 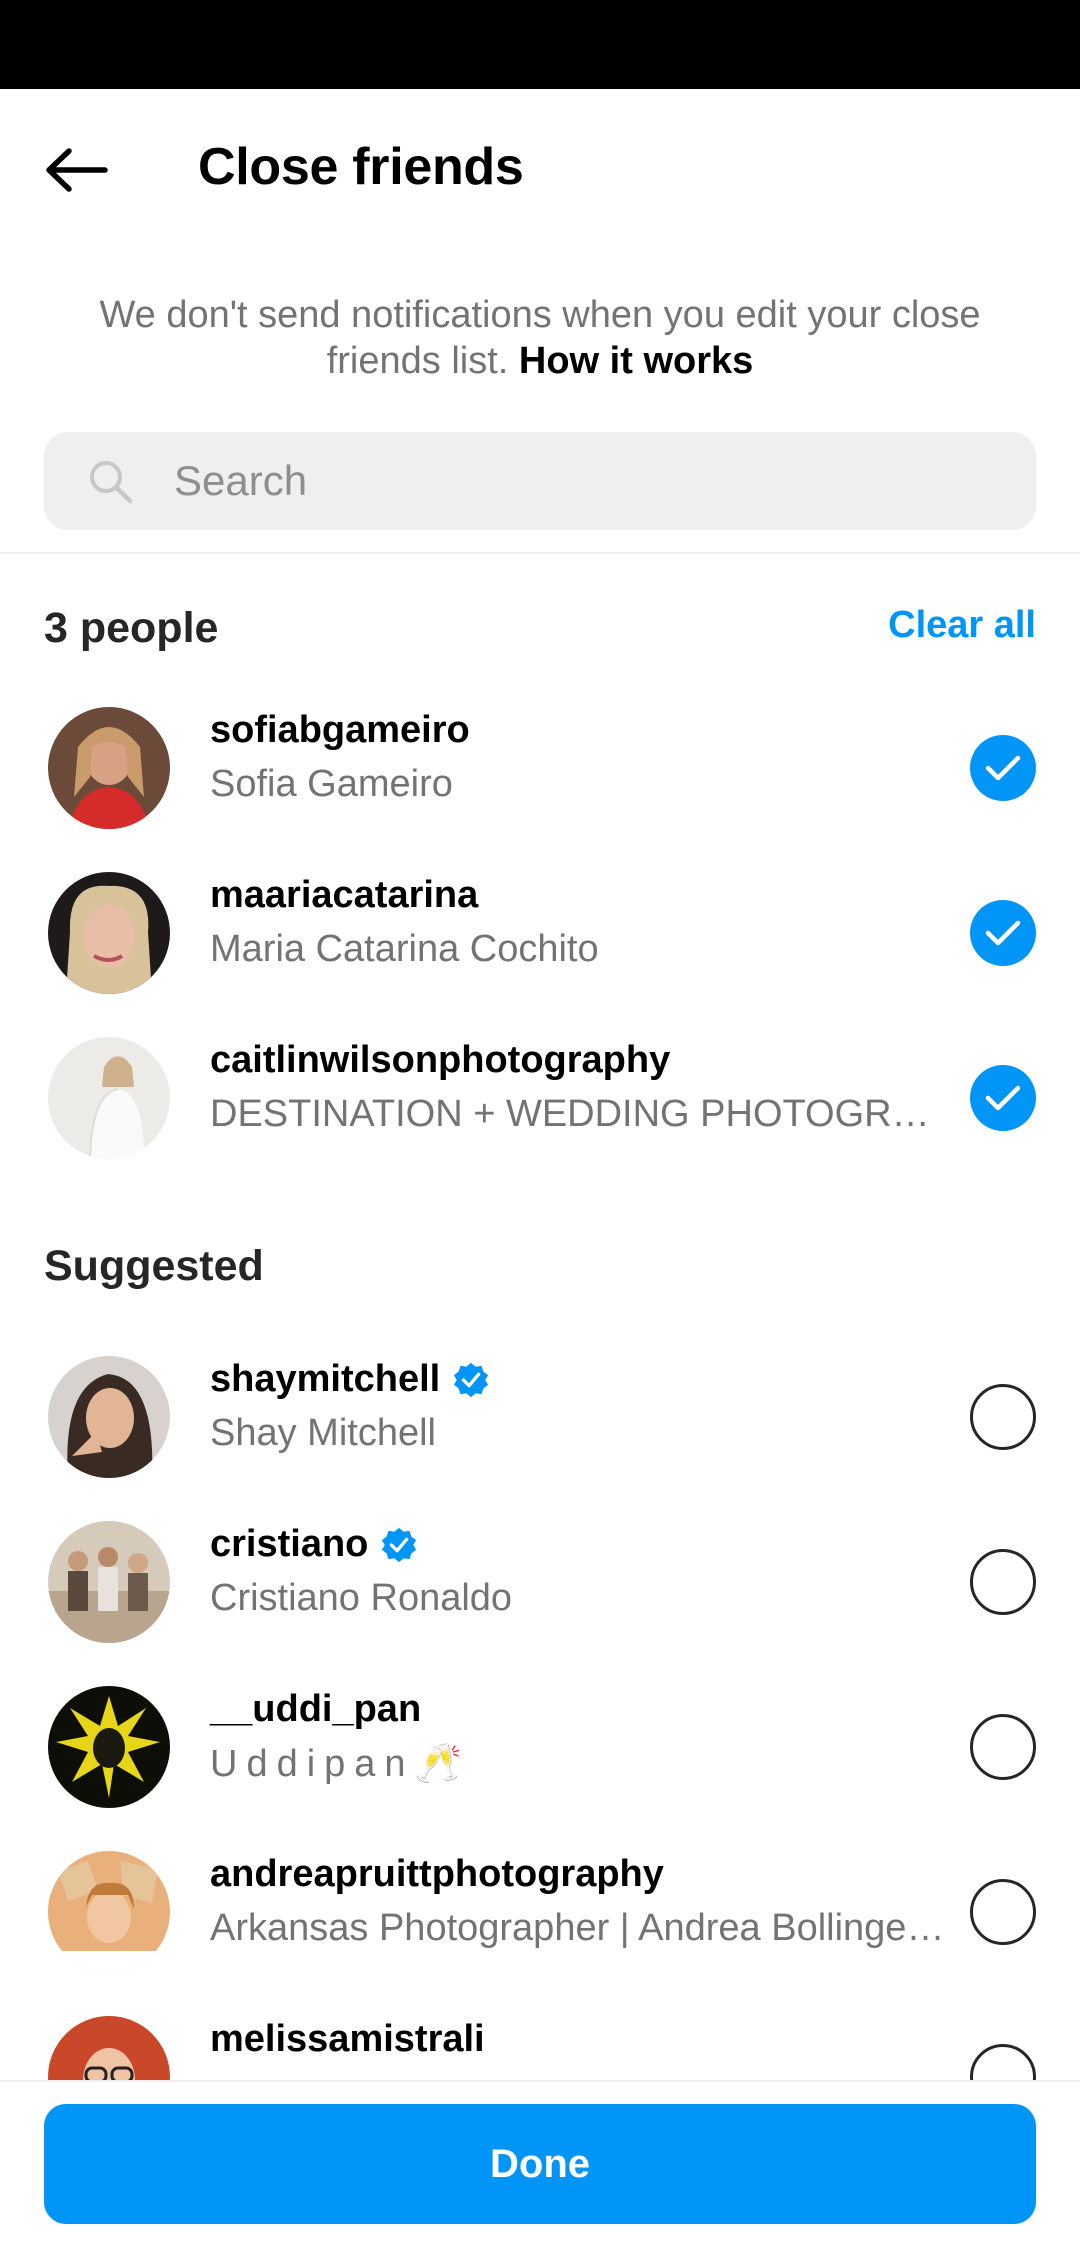 What do you see at coordinates (962, 625) in the screenshot?
I see `clear-all-button: Clear all` at bounding box center [962, 625].